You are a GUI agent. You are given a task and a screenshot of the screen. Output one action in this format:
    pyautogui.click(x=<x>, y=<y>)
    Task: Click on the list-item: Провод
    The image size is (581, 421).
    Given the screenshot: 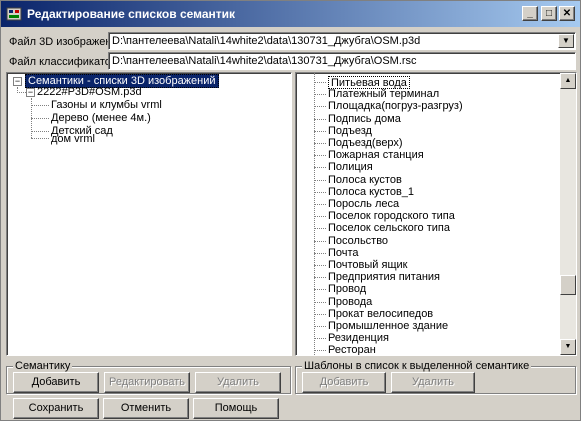 What is the action you would take?
    pyautogui.click(x=347, y=289)
    